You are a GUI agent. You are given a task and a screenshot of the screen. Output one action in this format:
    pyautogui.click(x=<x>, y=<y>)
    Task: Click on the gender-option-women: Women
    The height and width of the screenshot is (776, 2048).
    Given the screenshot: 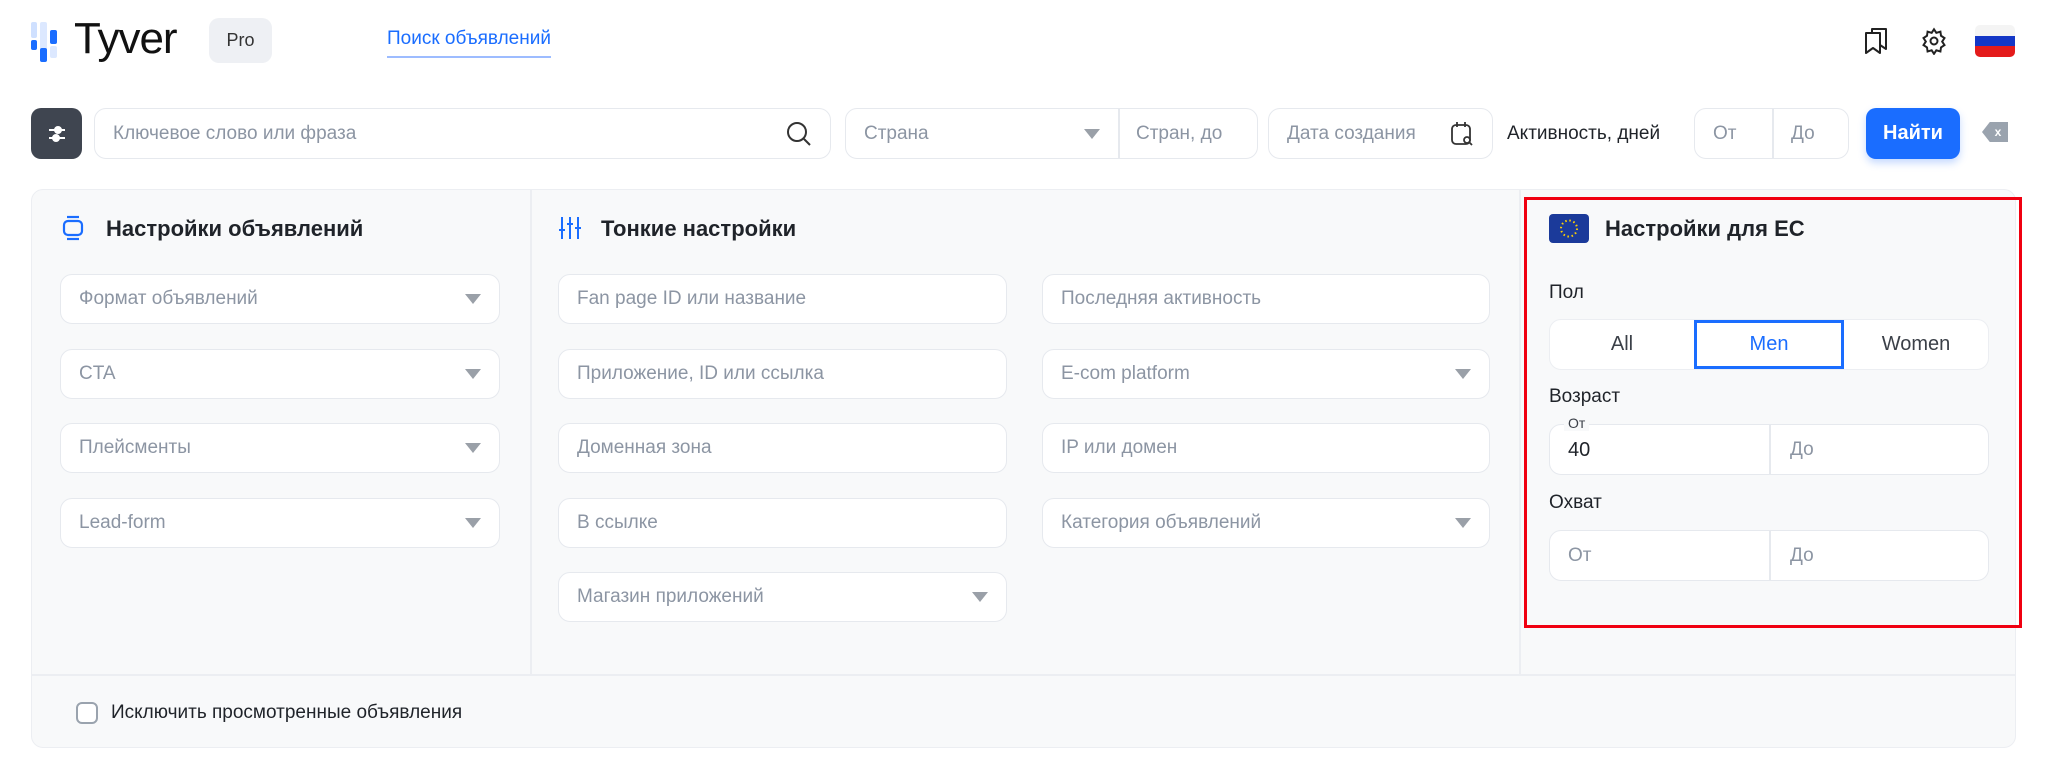 What is the action you would take?
    pyautogui.click(x=1916, y=344)
    